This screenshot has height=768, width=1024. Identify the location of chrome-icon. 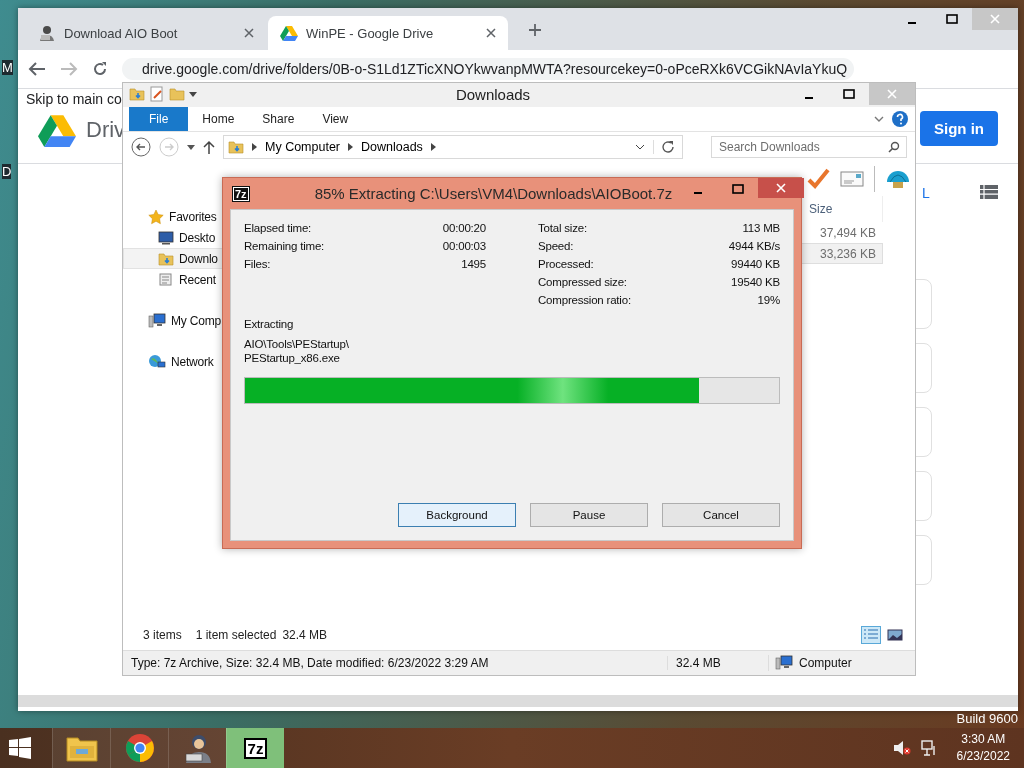
(139, 748).